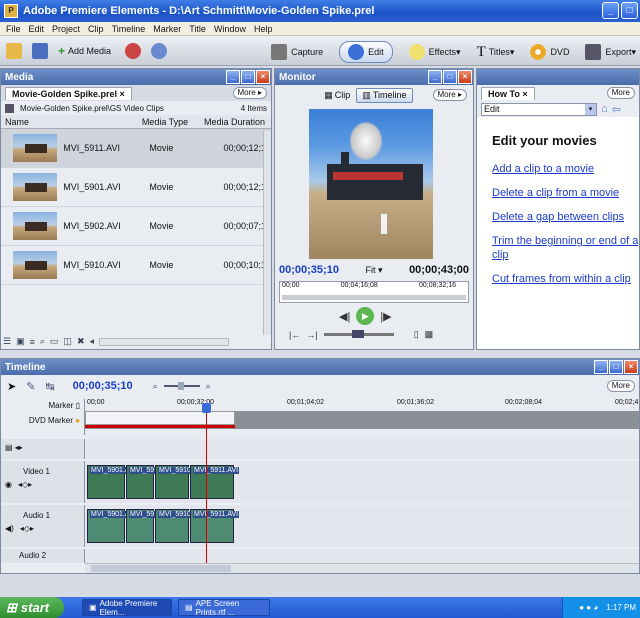 This screenshot has width=640, height=618. I want to click on how-to-link-cut-frames: Cut frames from within a clip, so click(565, 279).